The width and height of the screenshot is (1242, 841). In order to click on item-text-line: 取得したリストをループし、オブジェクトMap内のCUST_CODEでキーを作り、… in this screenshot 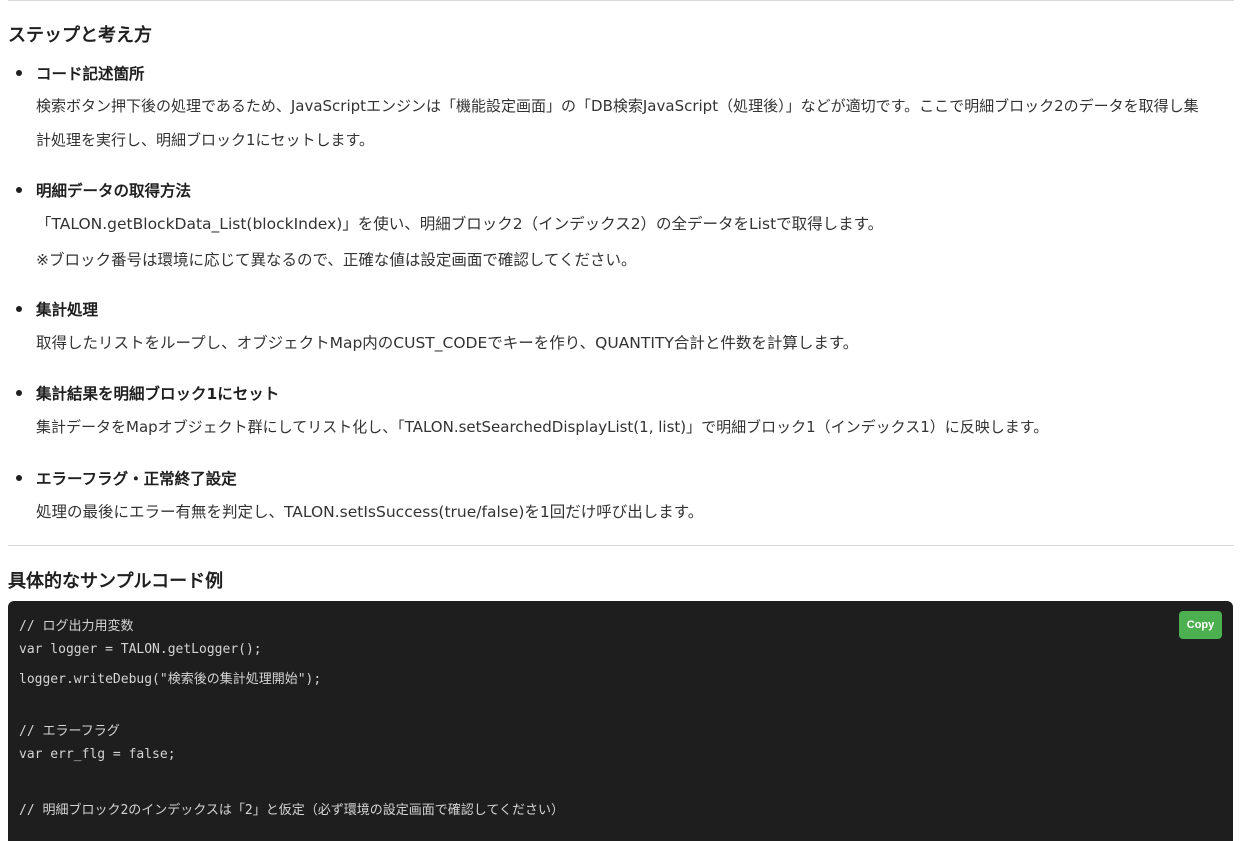, I will do `click(447, 343)`.